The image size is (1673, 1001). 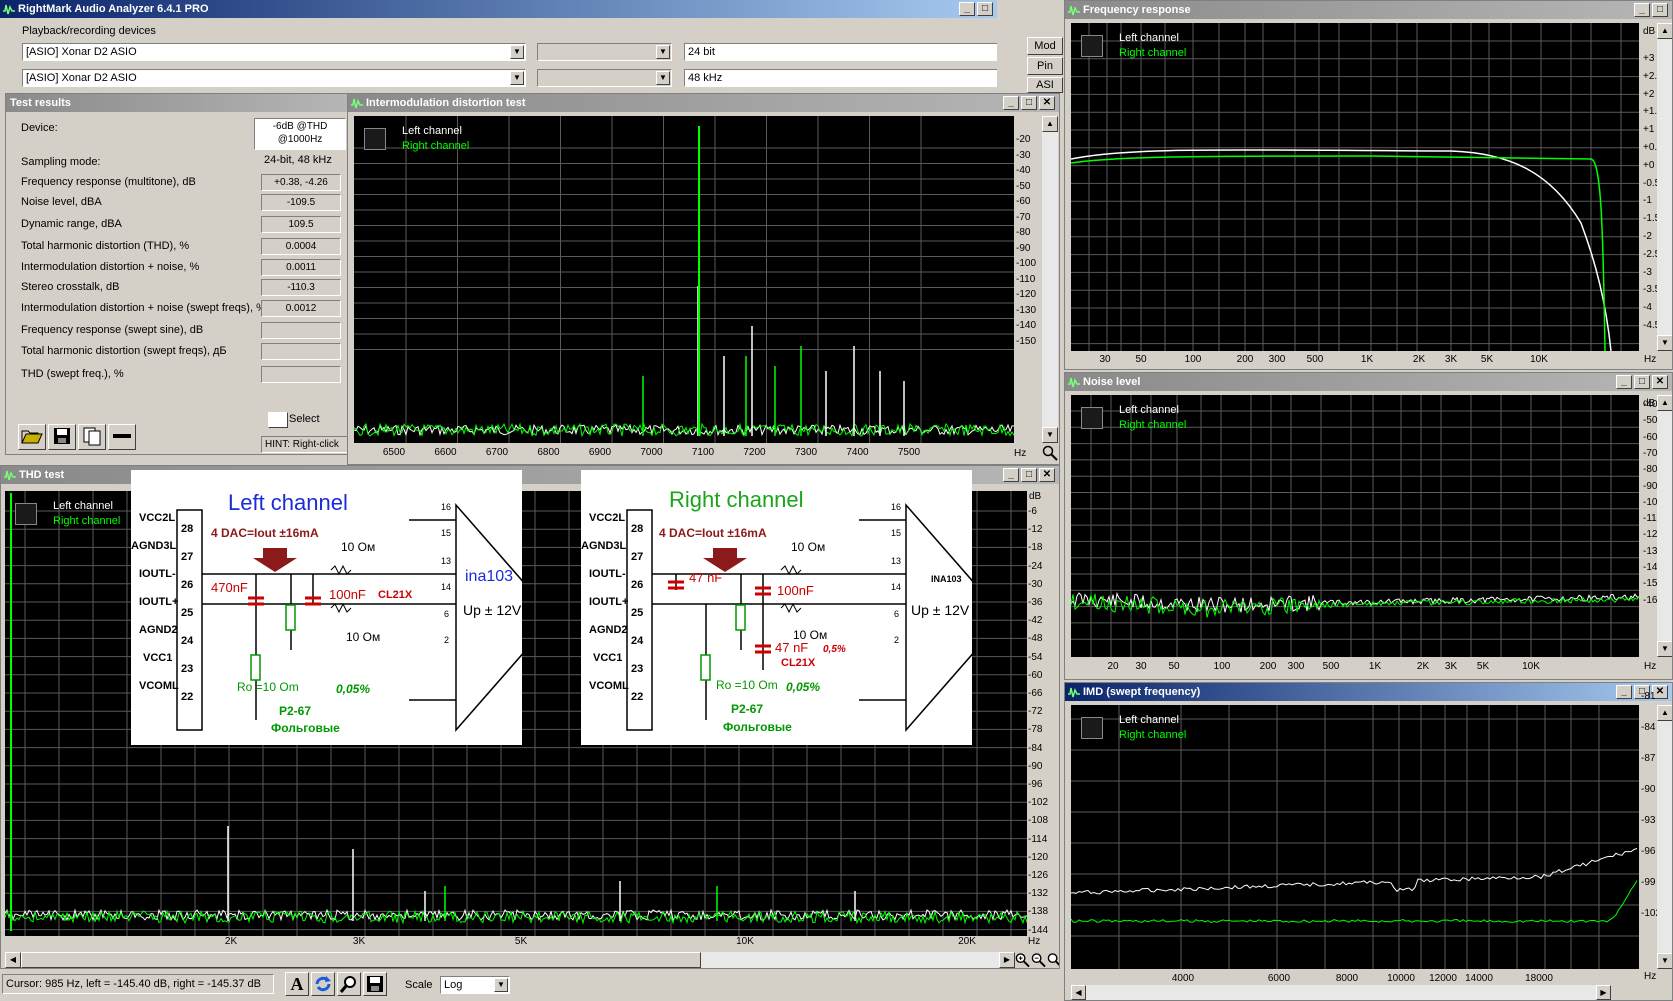 What do you see at coordinates (323, 984) in the screenshot?
I see `refresh-button` at bounding box center [323, 984].